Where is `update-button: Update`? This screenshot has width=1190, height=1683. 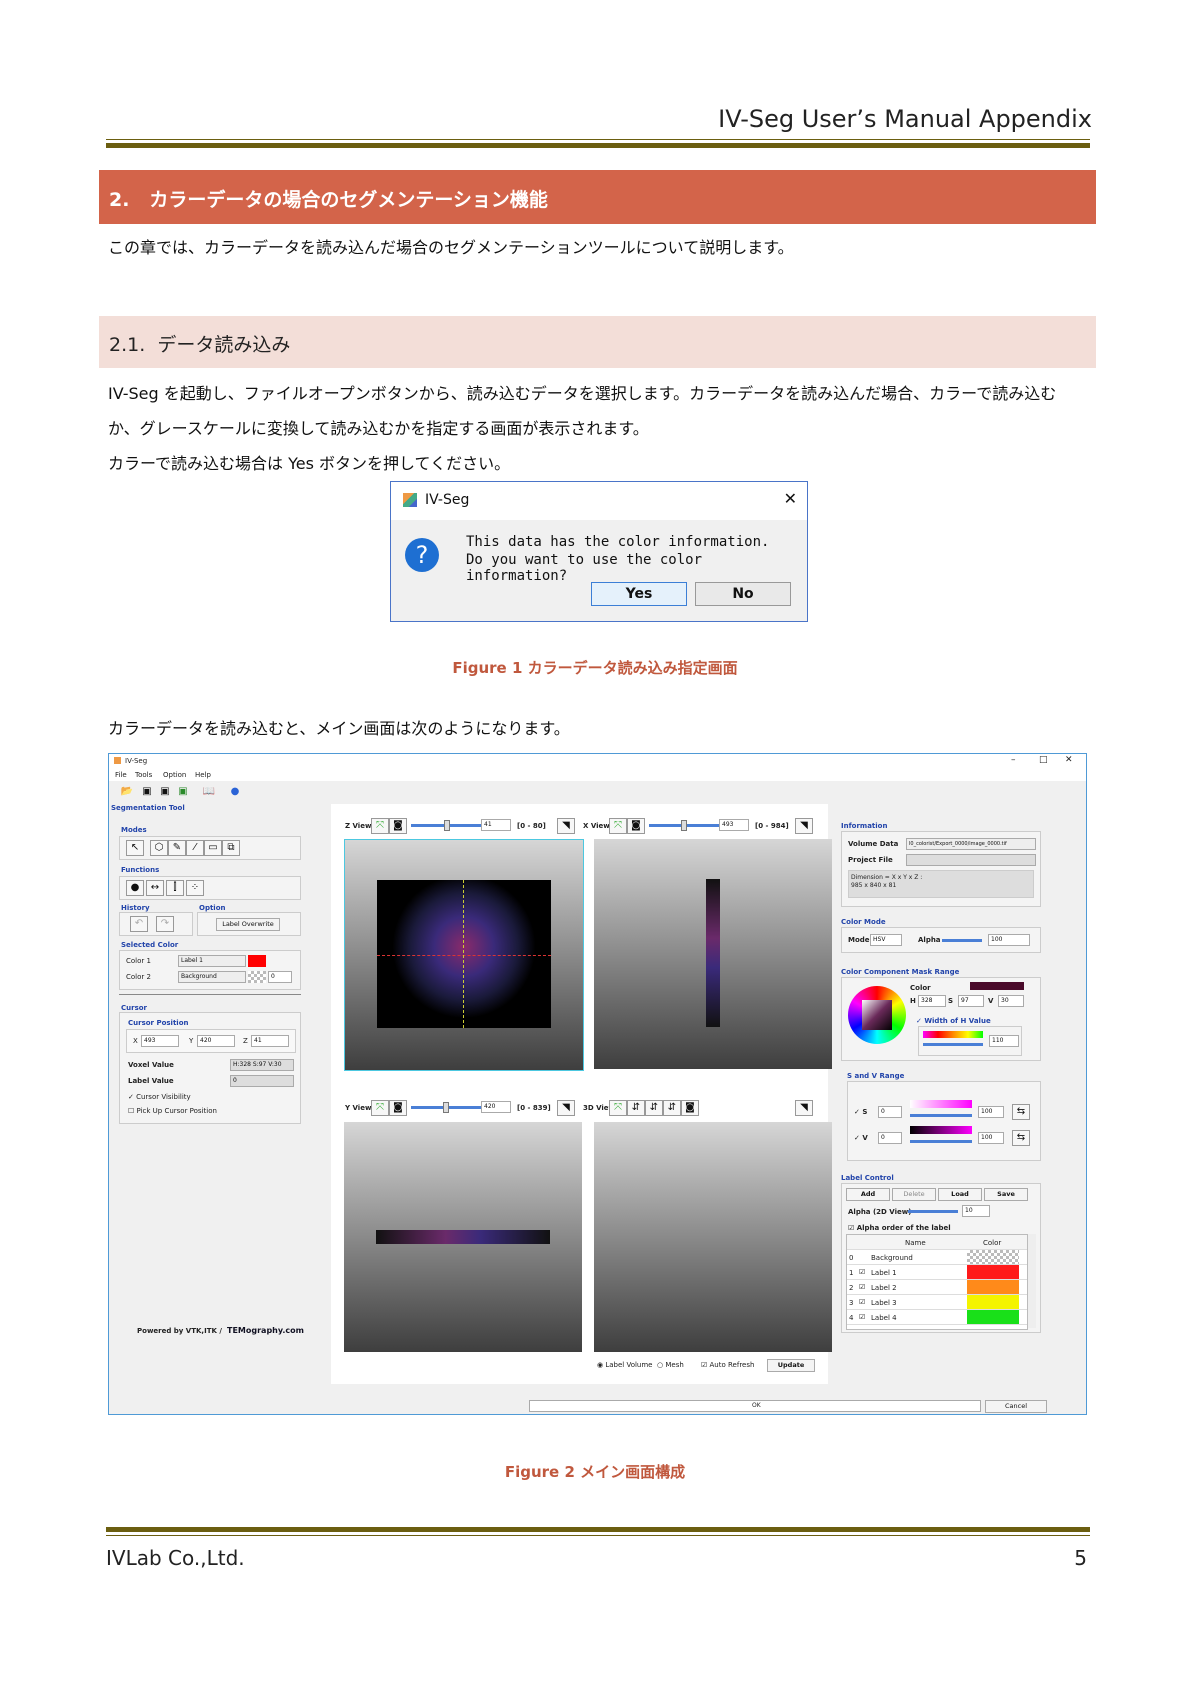
update-button: Update is located at coordinates (791, 1365).